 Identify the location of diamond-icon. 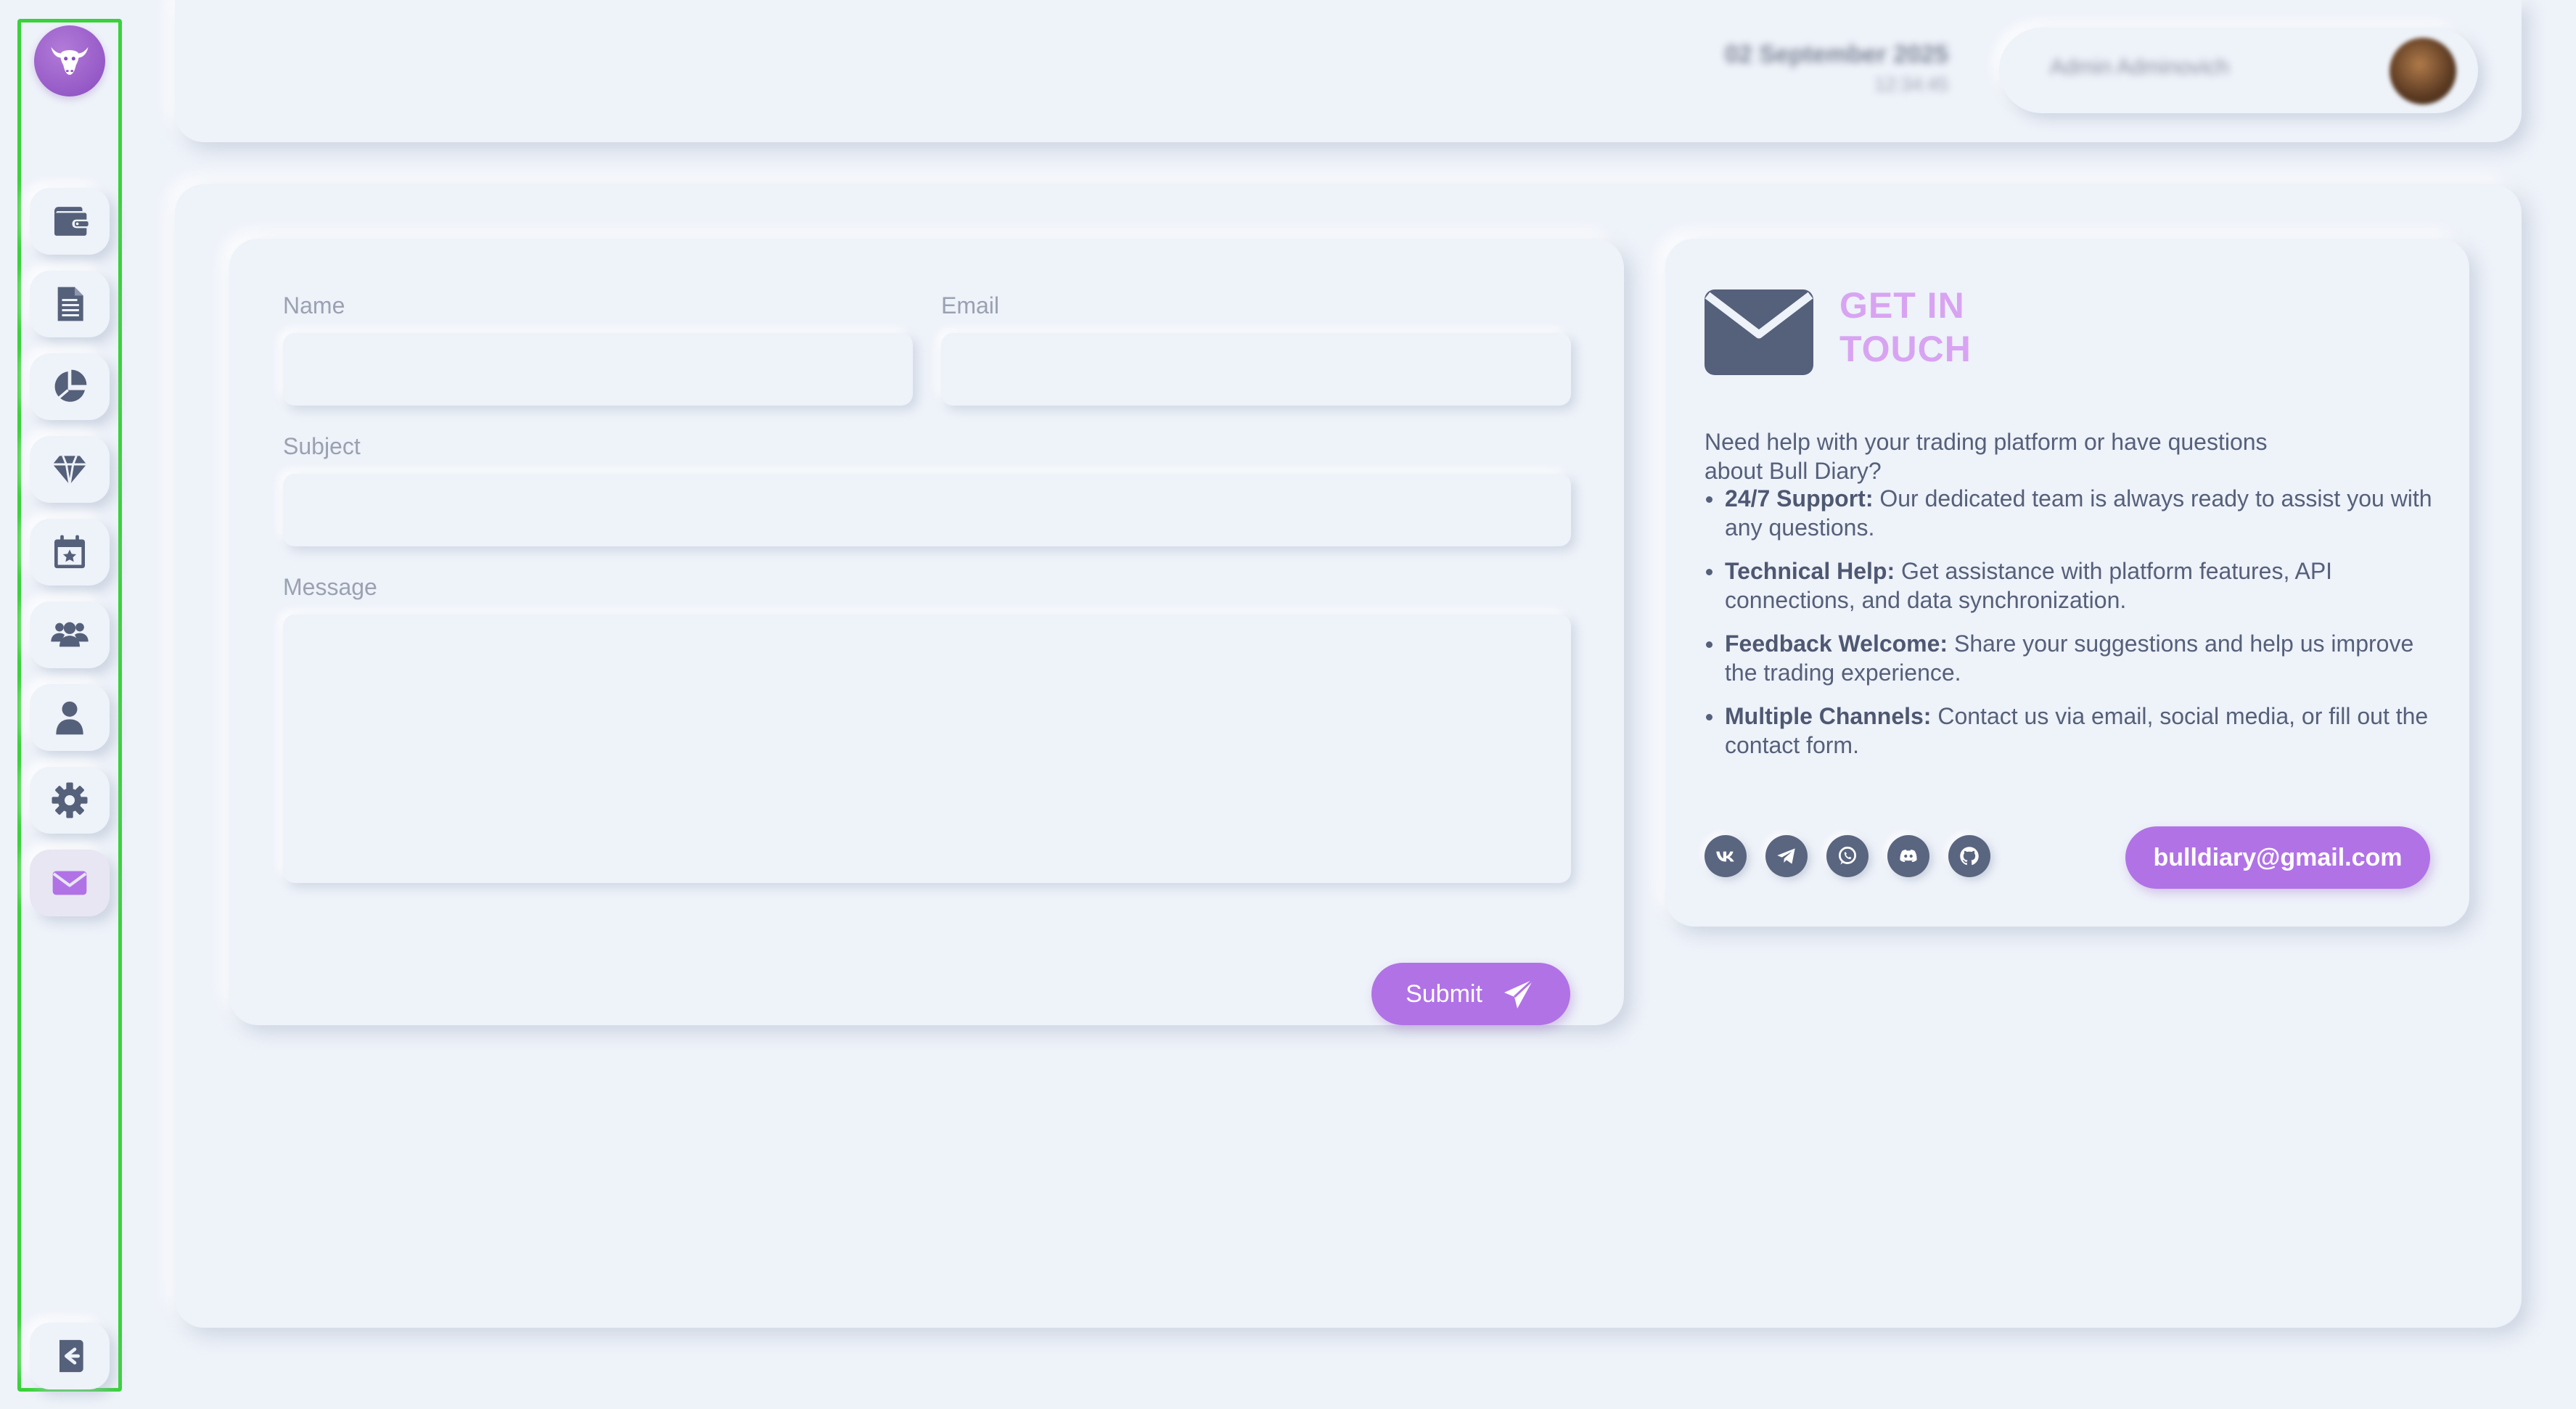
(69, 470).